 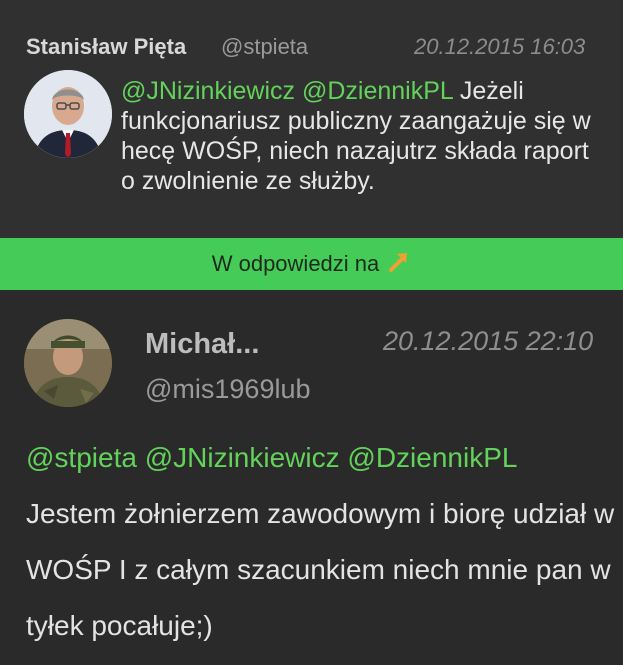 What do you see at coordinates (106, 47) in the screenshot?
I see `author-name: Stanisław Pięta` at bounding box center [106, 47].